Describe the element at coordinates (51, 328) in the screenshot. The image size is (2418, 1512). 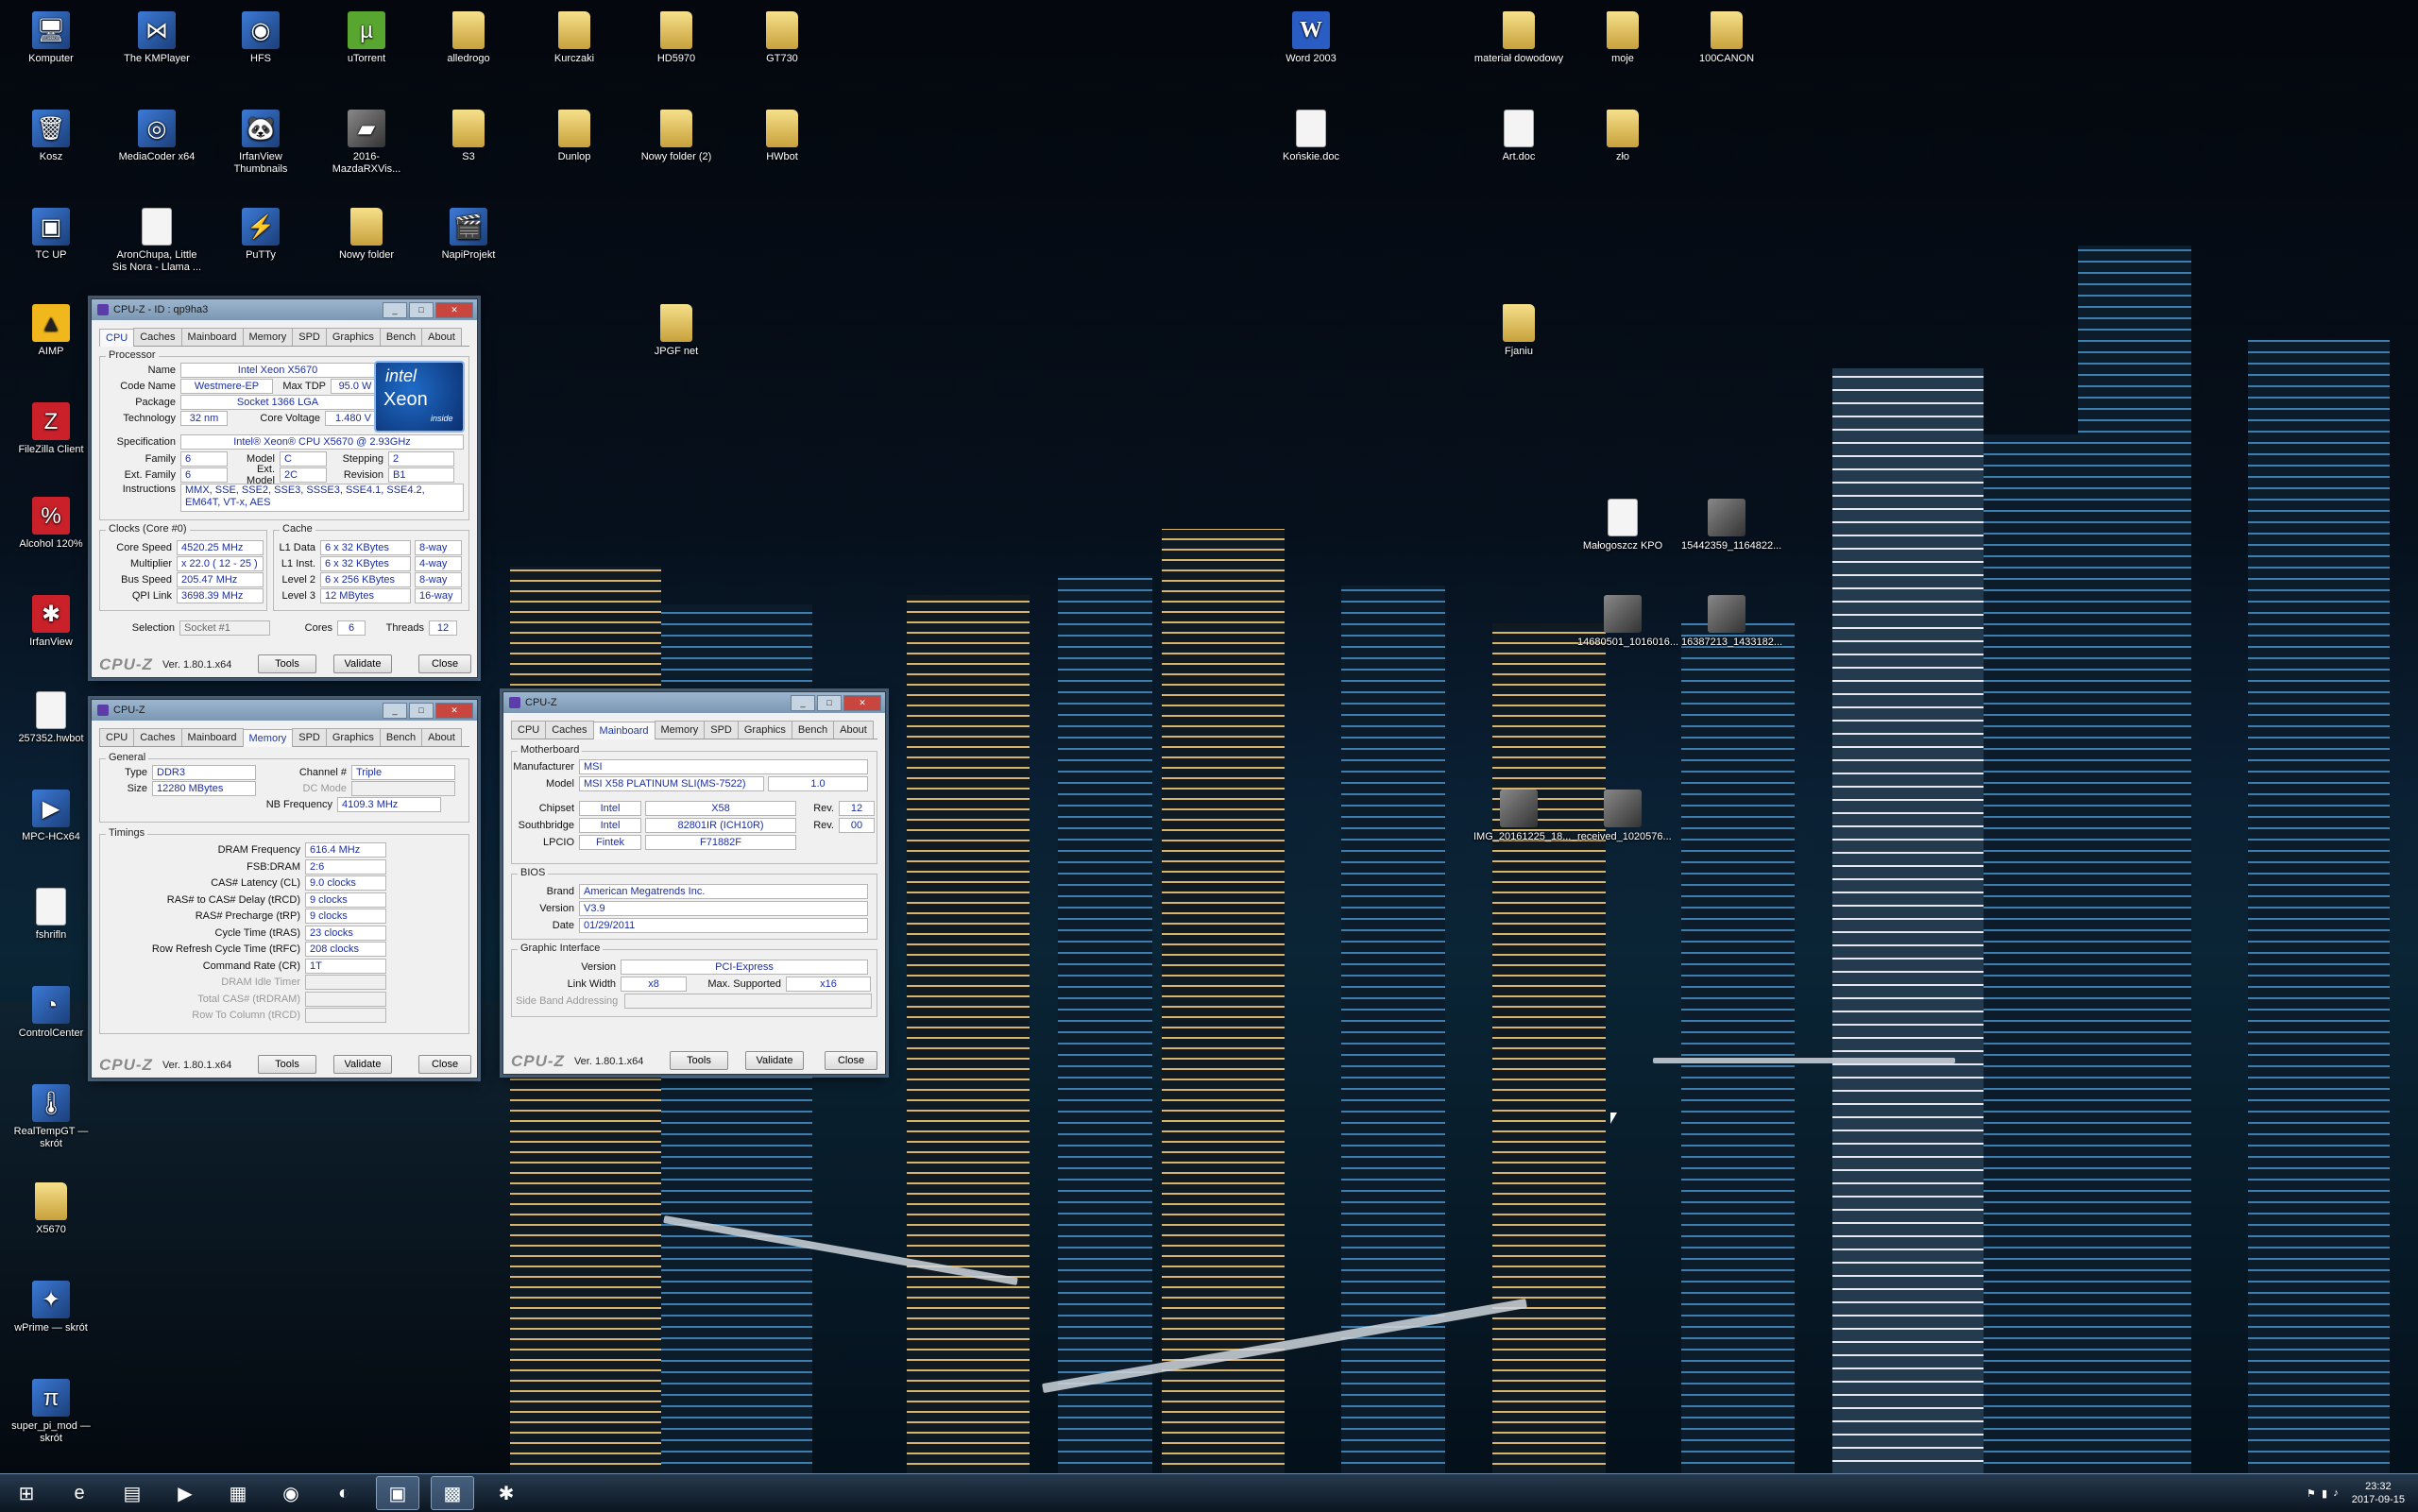
I see `desktop-icon: ▲ AIMP` at that location.